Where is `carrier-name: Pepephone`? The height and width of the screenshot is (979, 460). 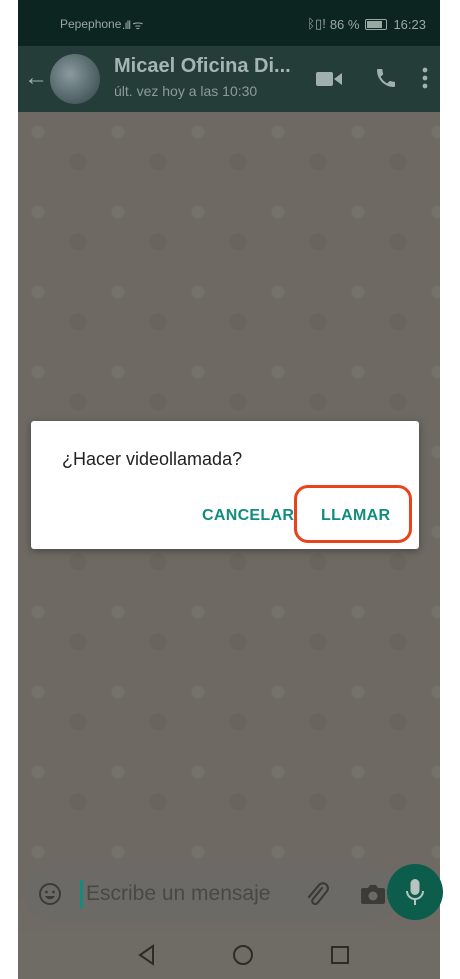
carrier-name: Pepephone is located at coordinates (91, 24).